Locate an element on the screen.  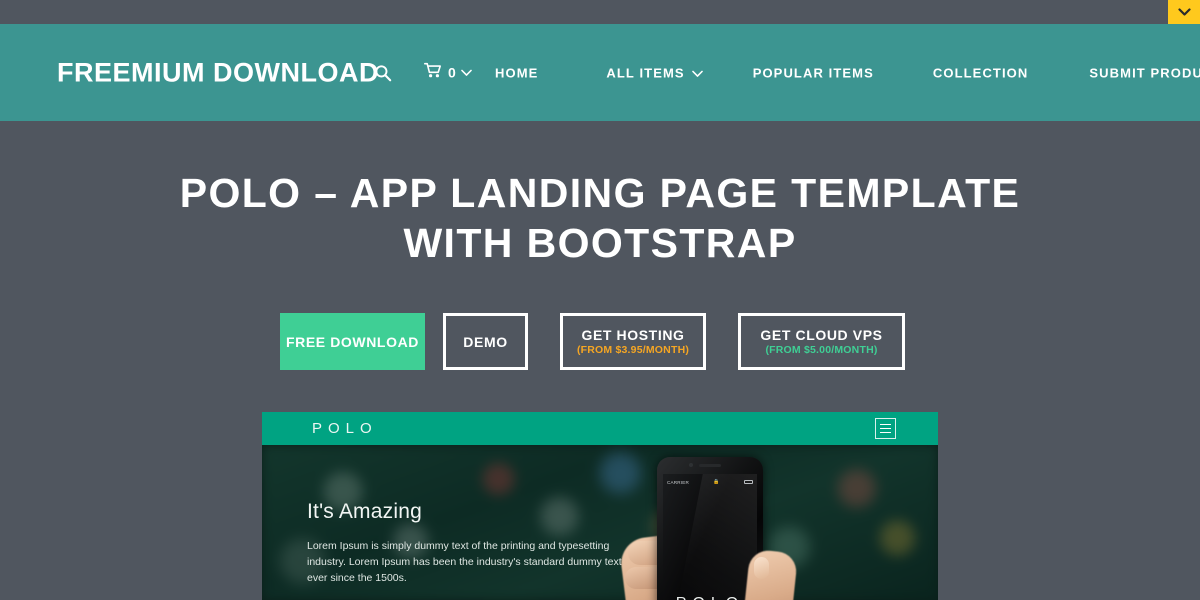
nav-item-label: SUBMIT PRODUCT is located at coordinates (1144, 72).